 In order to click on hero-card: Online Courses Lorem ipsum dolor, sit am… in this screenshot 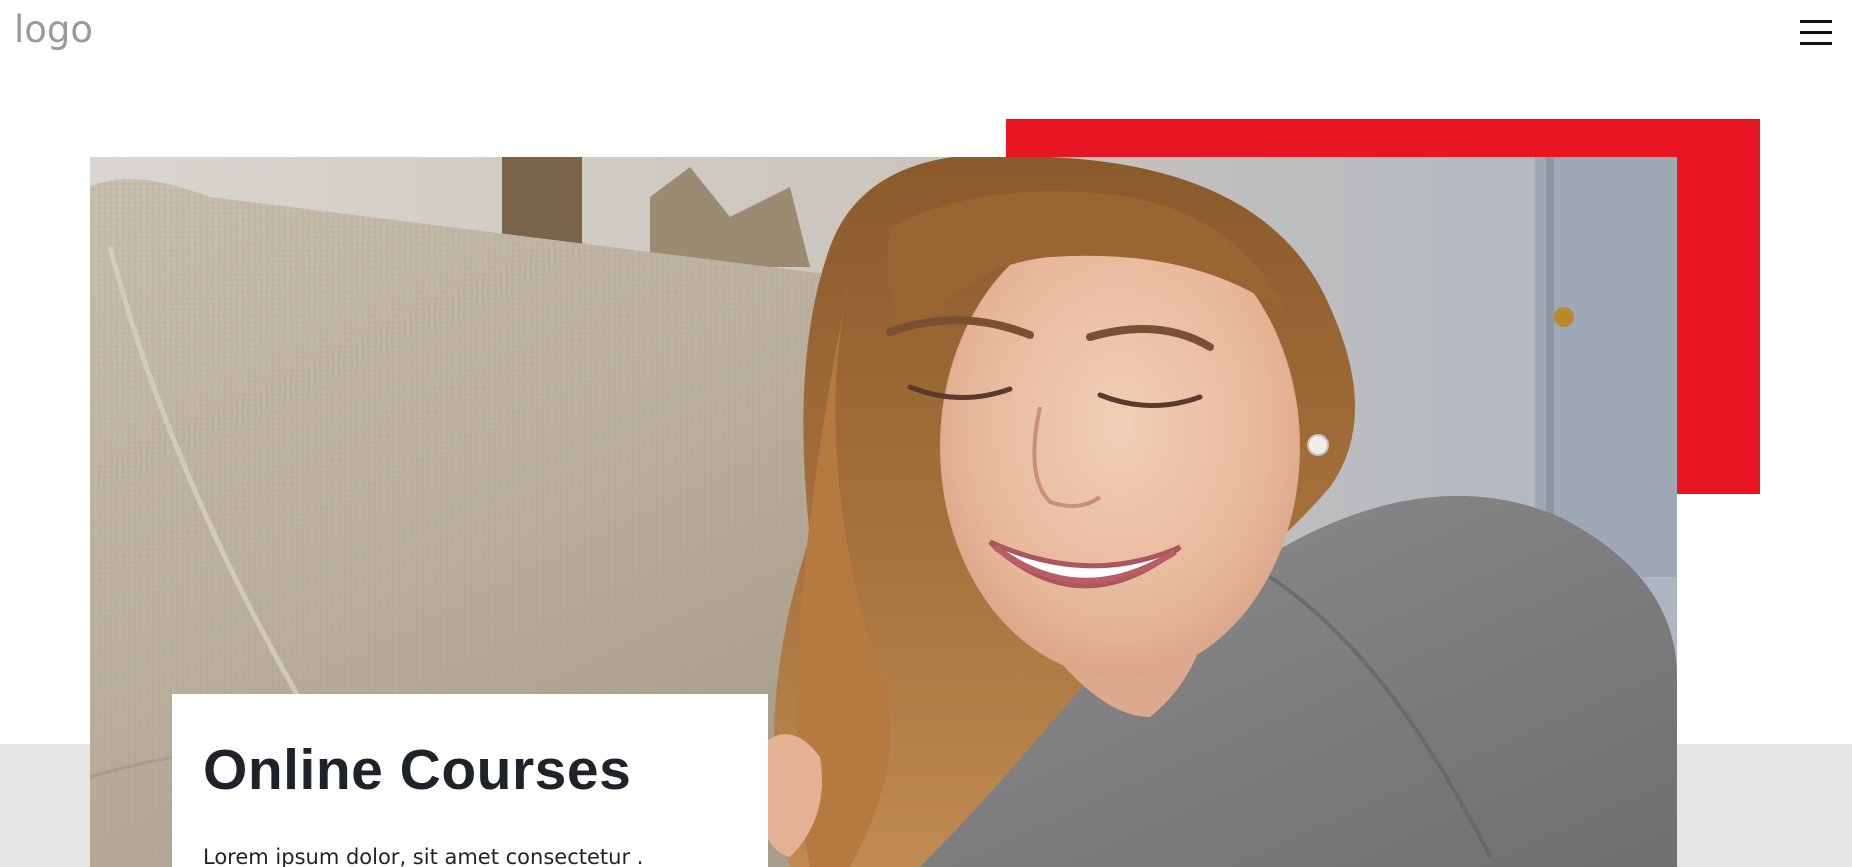, I will do `click(470, 780)`.